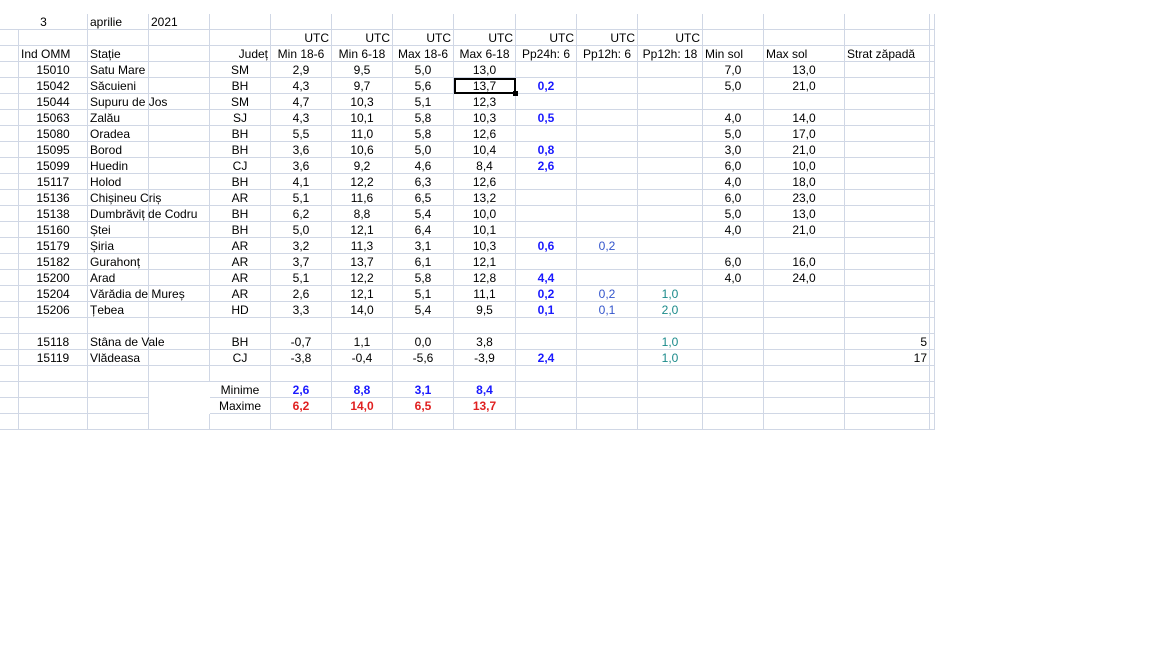  What do you see at coordinates (733, 278) in the screenshot?
I see `min-sol: 4,0` at bounding box center [733, 278].